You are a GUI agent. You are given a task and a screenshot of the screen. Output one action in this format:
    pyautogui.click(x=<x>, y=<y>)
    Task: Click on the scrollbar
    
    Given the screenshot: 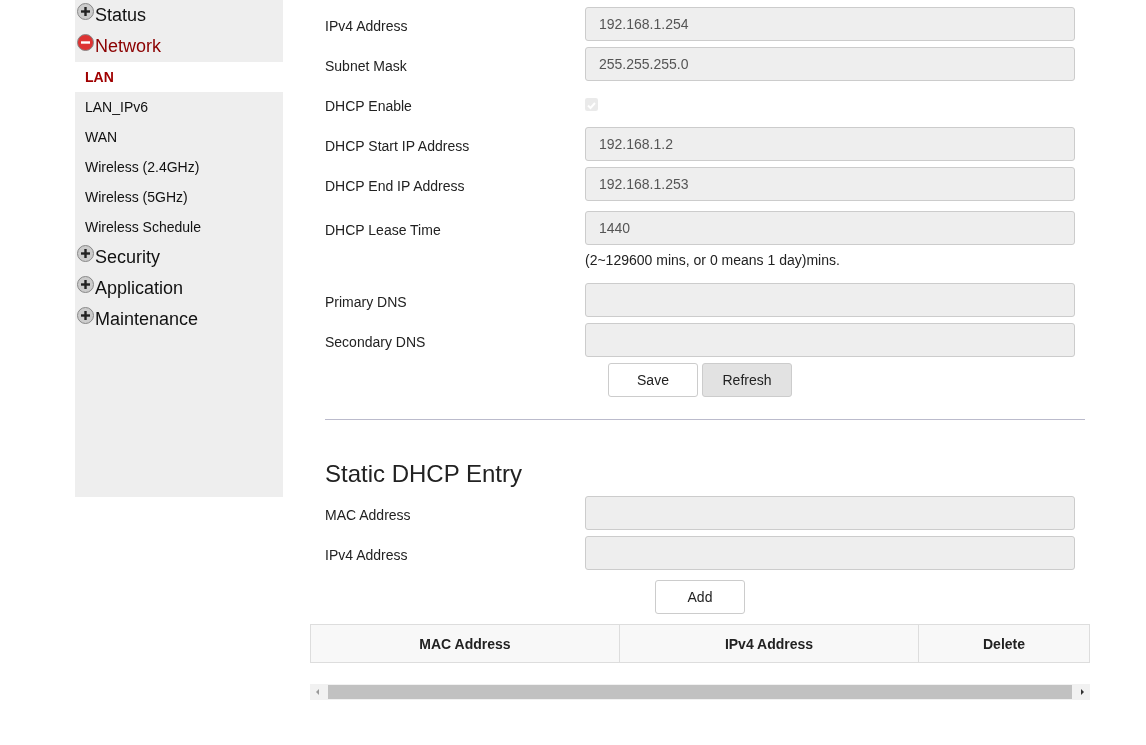 What is the action you would take?
    pyautogui.click(x=700, y=692)
    